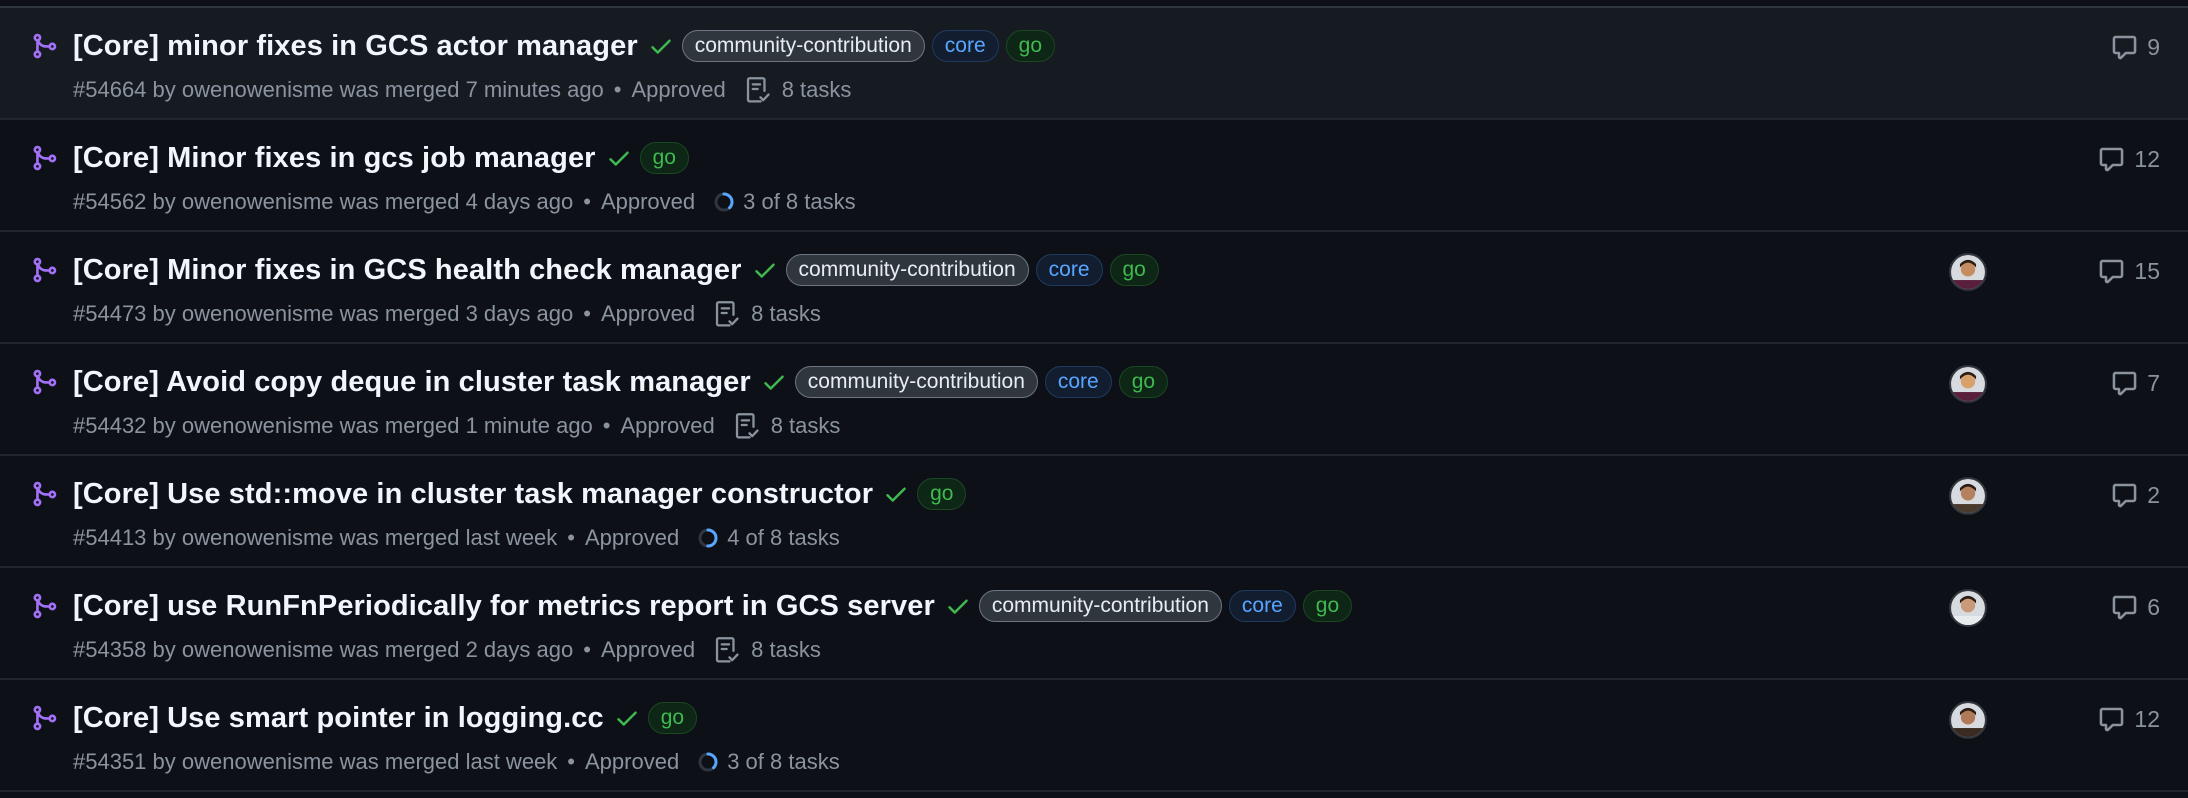  I want to click on comments-link: 15, so click(2129, 271).